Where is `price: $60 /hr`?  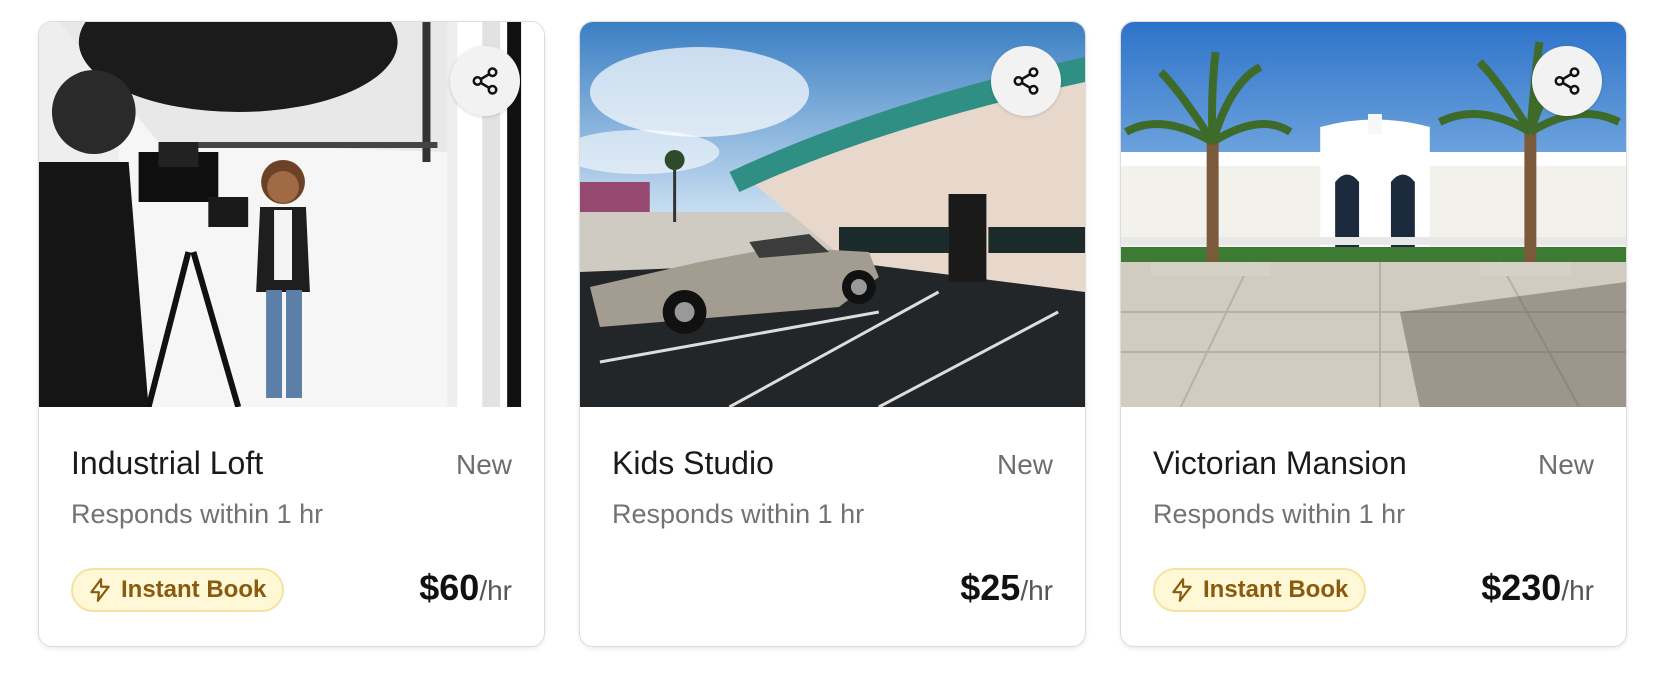 price: $60 /hr is located at coordinates (465, 588).